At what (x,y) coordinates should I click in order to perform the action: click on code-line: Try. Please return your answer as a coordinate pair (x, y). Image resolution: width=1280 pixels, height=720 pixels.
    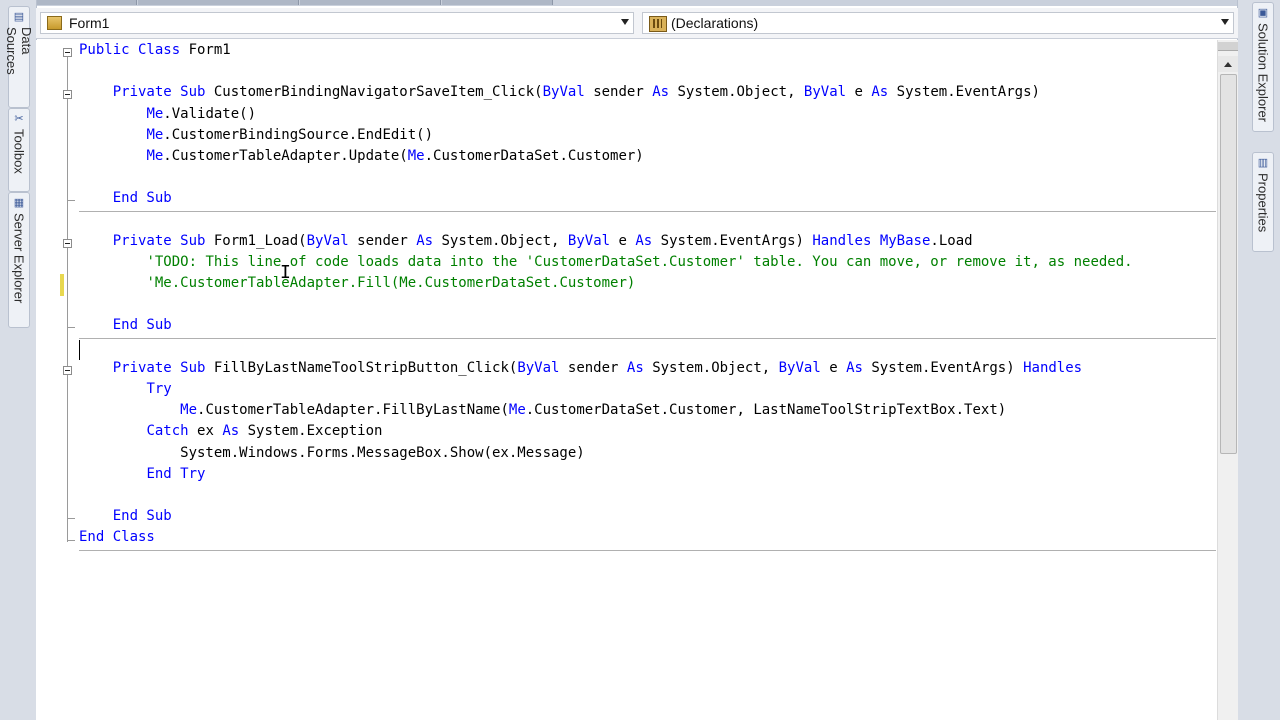
    Looking at the image, I should click on (647, 389).